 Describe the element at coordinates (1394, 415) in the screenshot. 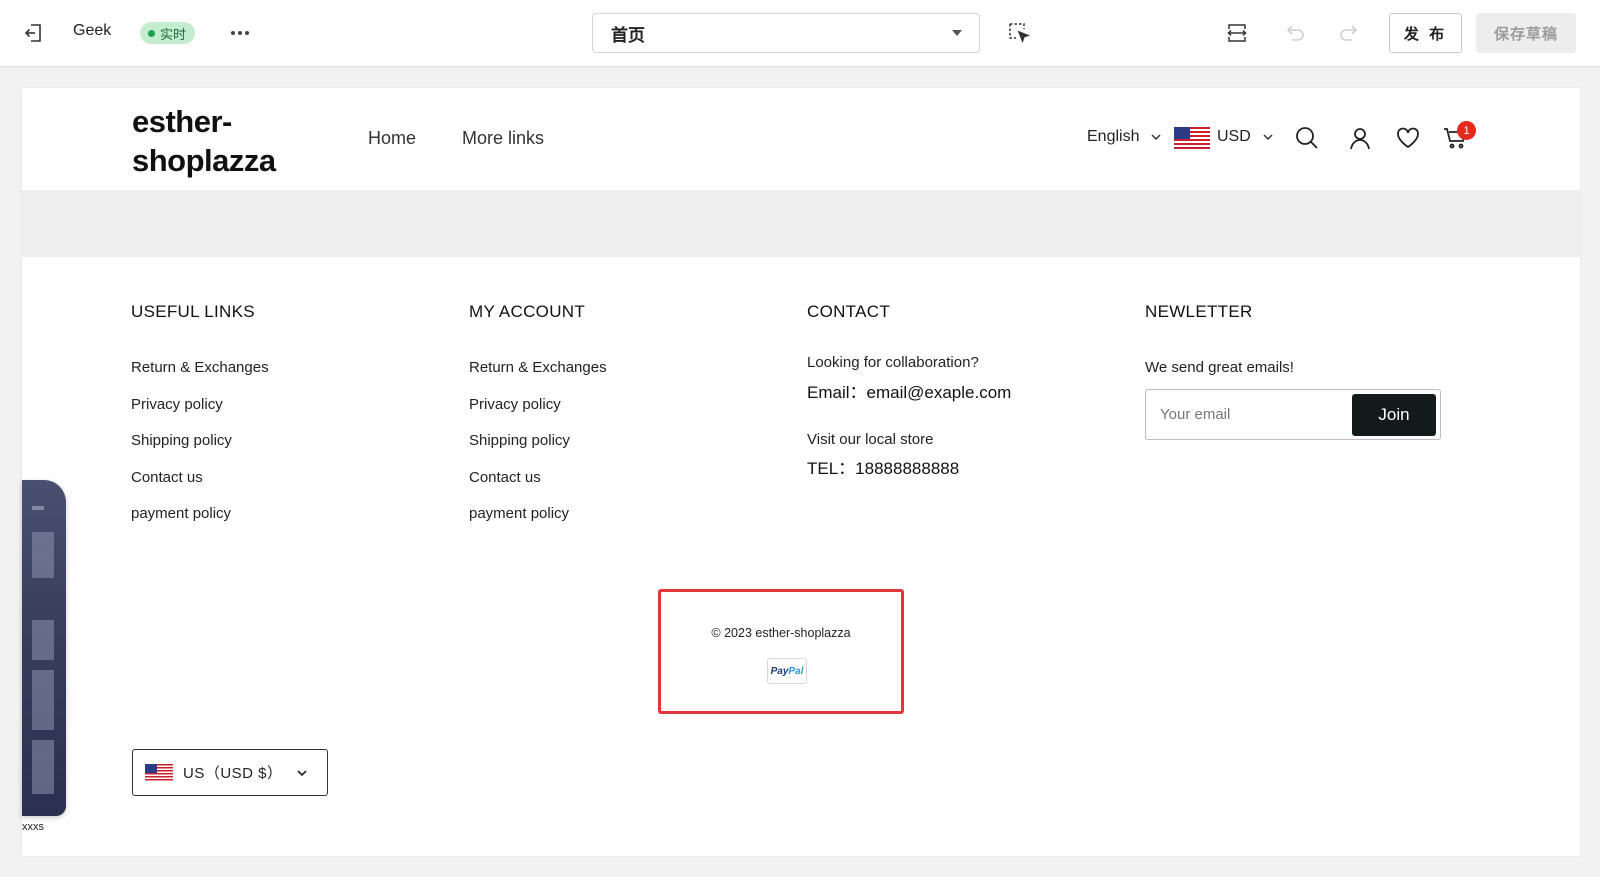

I see `newsletter-join-button: Join` at that location.